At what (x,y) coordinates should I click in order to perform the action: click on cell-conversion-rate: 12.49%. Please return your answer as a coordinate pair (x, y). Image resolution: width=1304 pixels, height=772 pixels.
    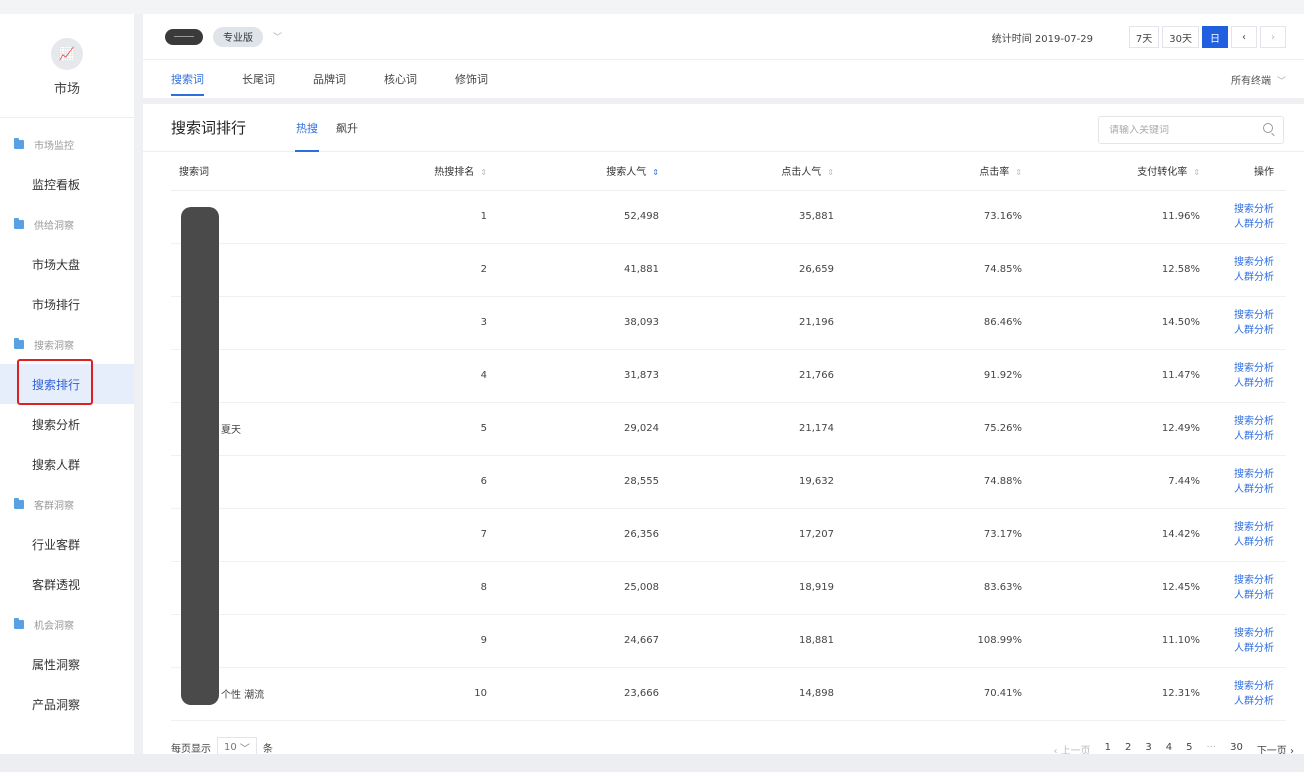
    Looking at the image, I should click on (1111, 429).